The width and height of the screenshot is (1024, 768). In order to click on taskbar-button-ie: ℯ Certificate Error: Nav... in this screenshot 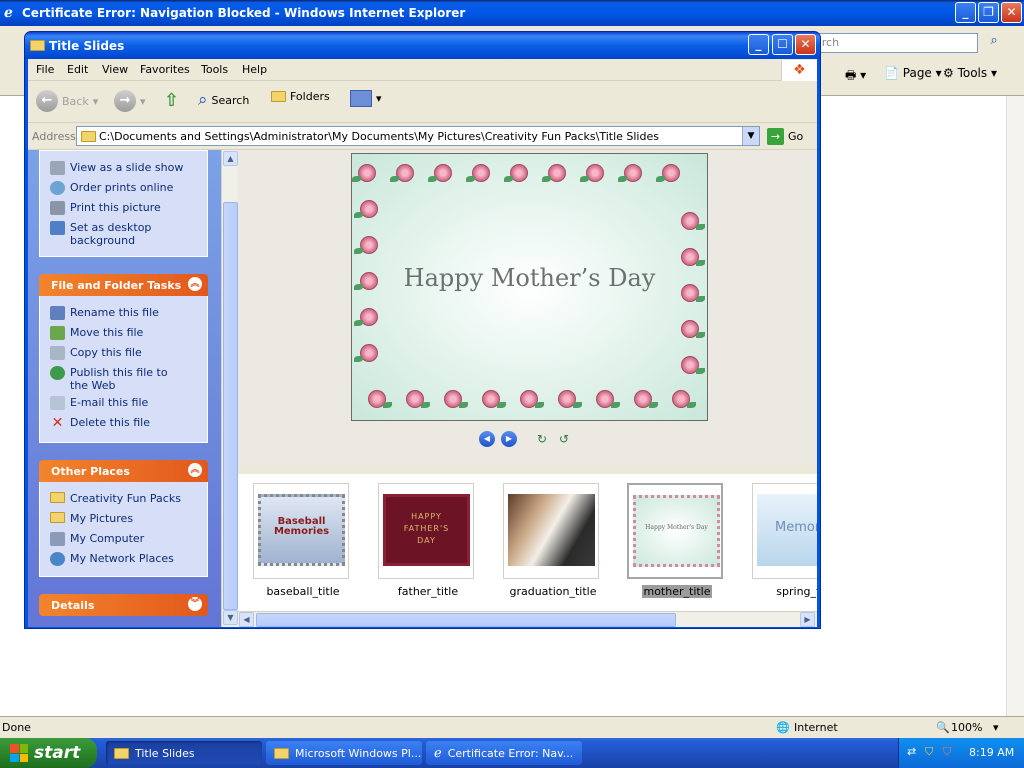, I will do `click(504, 753)`.